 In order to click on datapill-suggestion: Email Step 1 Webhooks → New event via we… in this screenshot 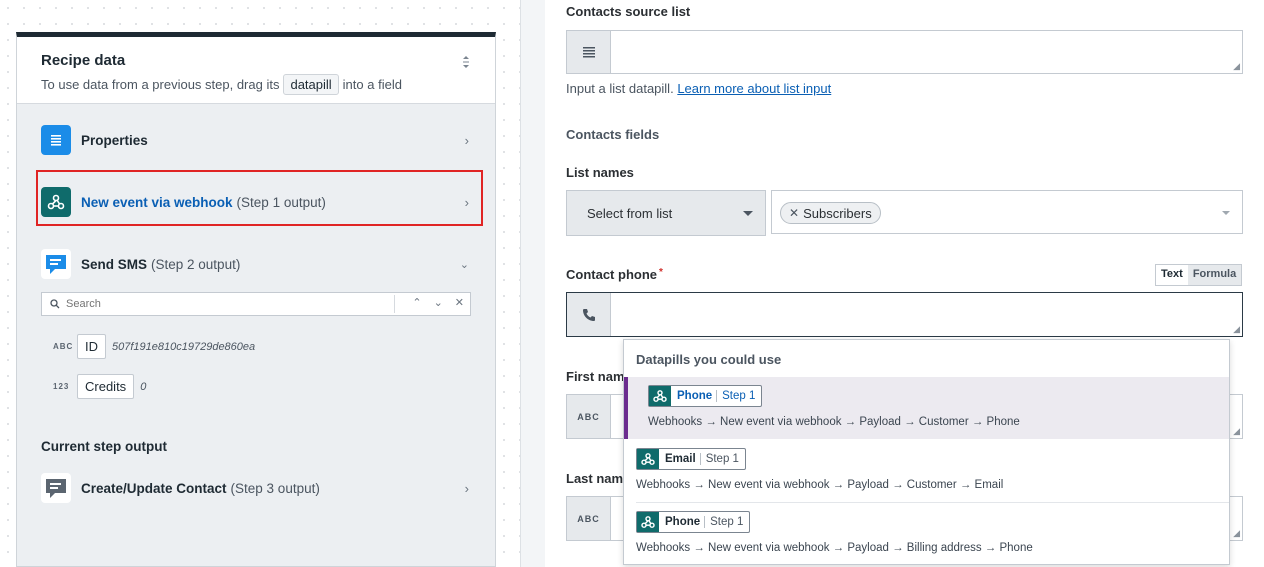, I will do `click(926, 471)`.